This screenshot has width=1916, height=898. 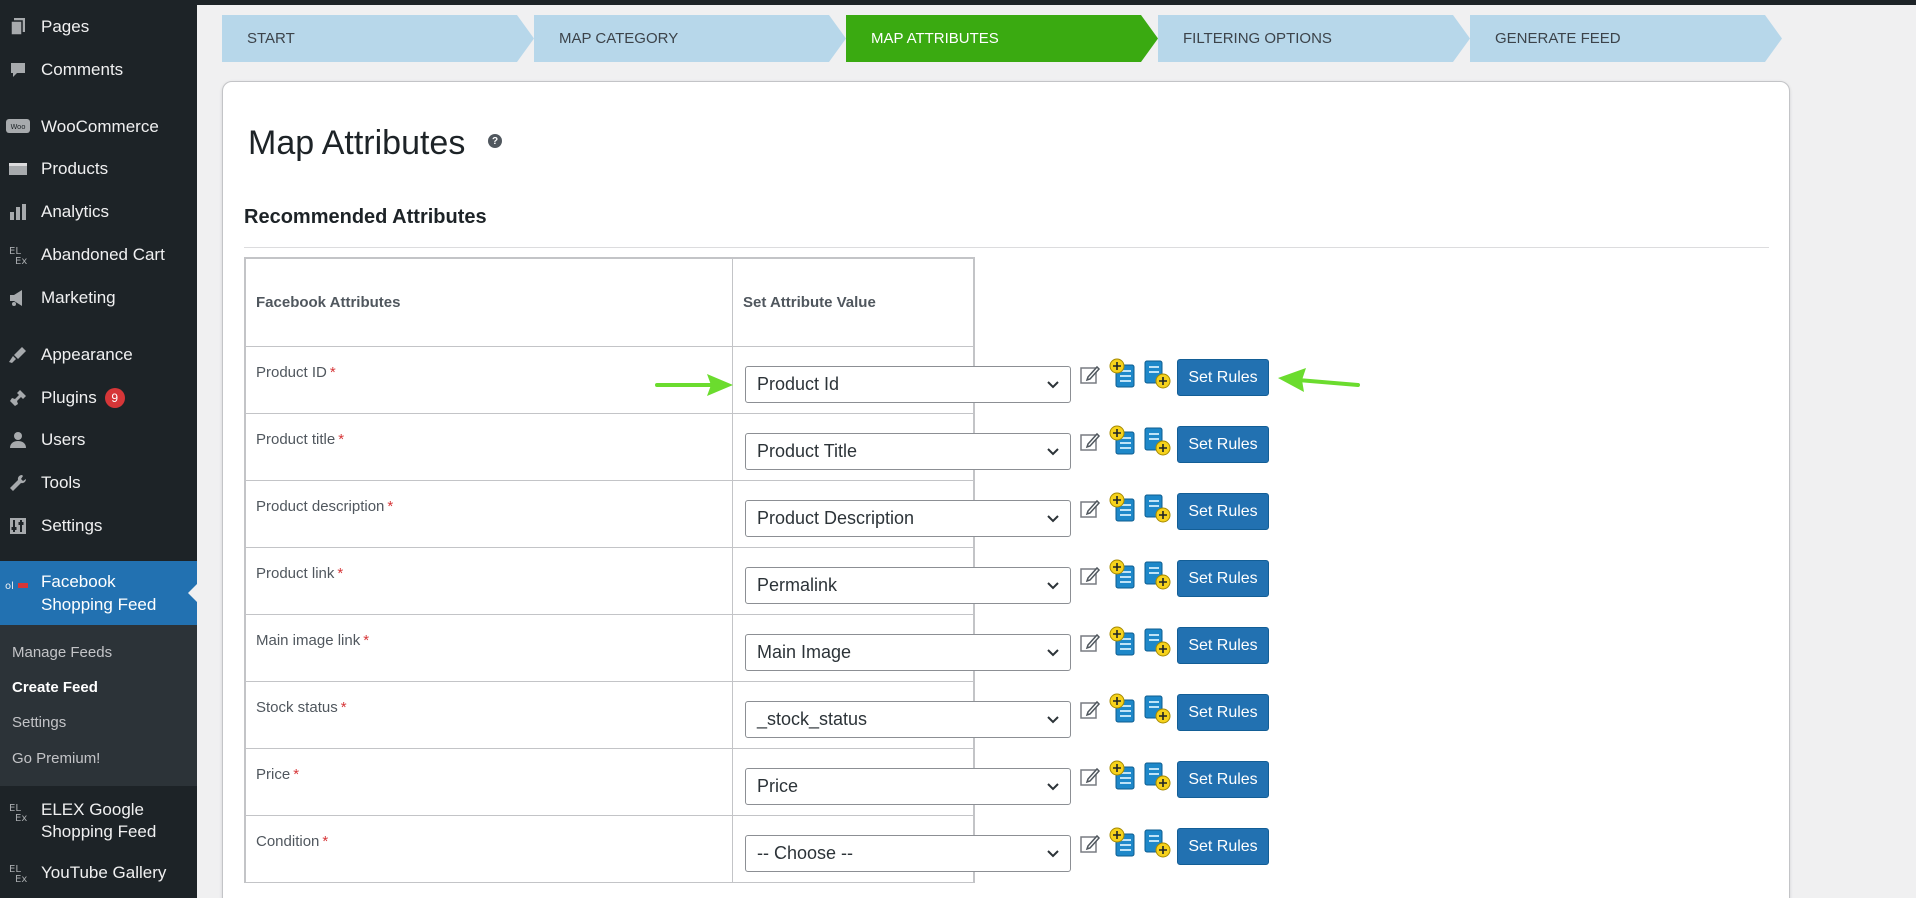 What do you see at coordinates (18, 873) in the screenshot?
I see `elex-icon: EL Ex` at bounding box center [18, 873].